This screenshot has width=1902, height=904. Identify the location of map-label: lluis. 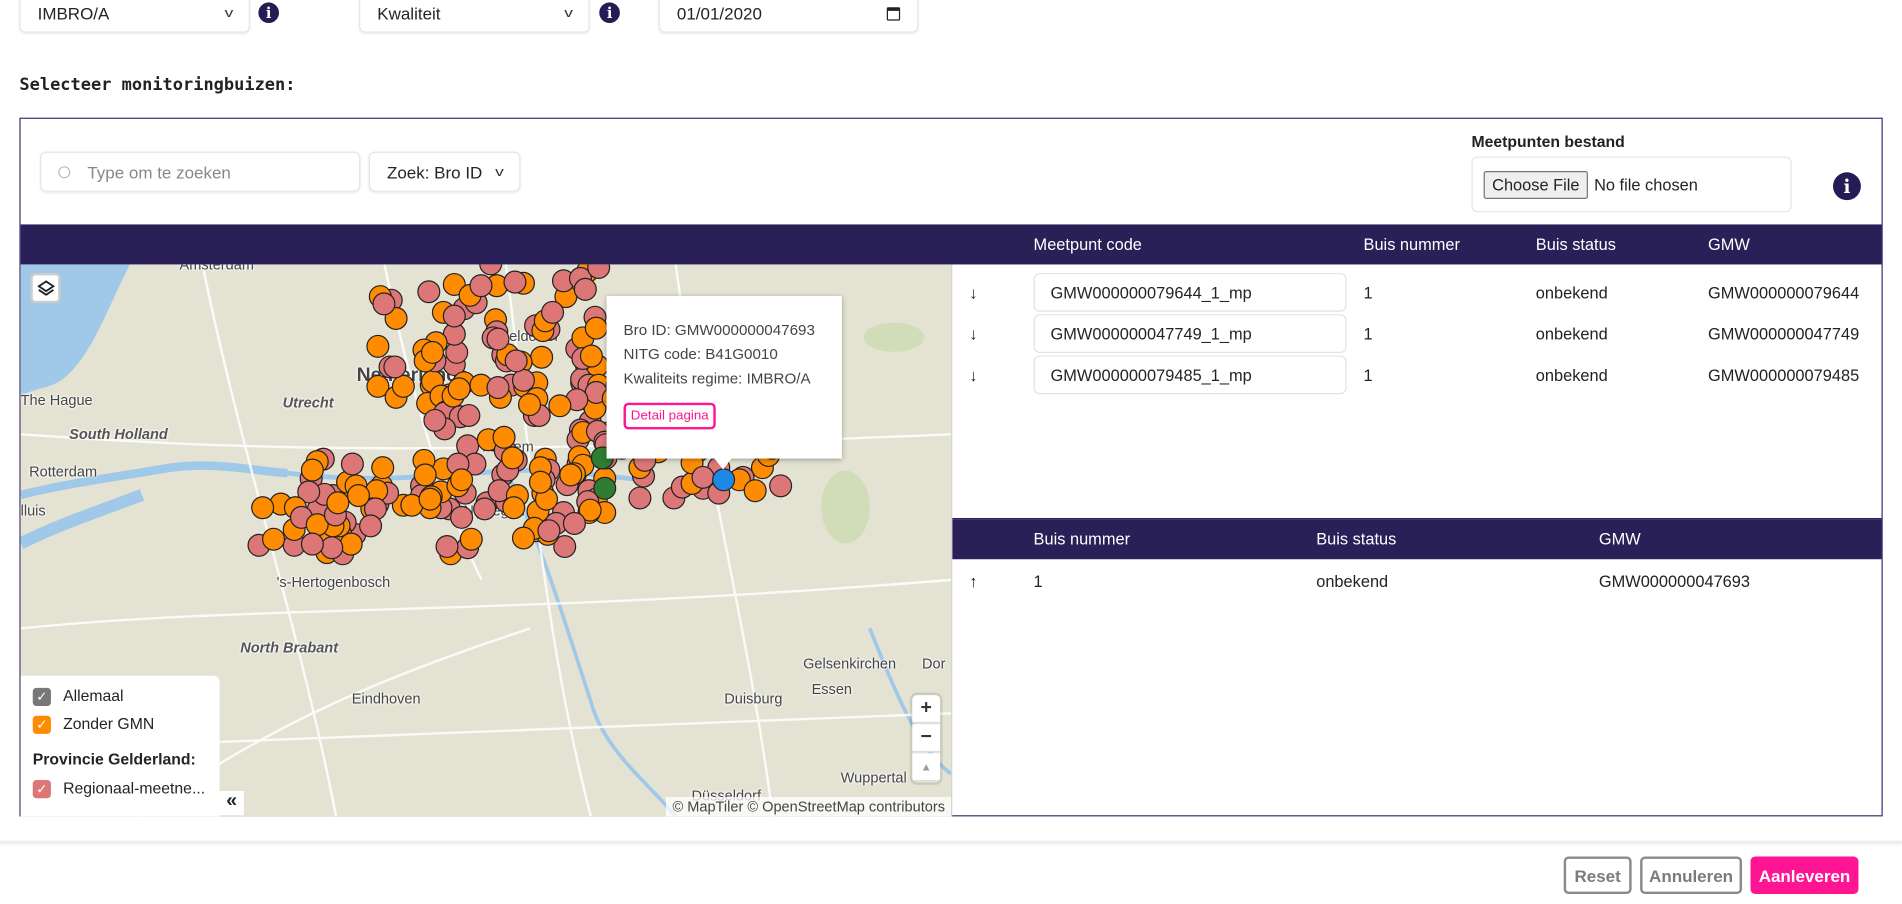
(33, 511).